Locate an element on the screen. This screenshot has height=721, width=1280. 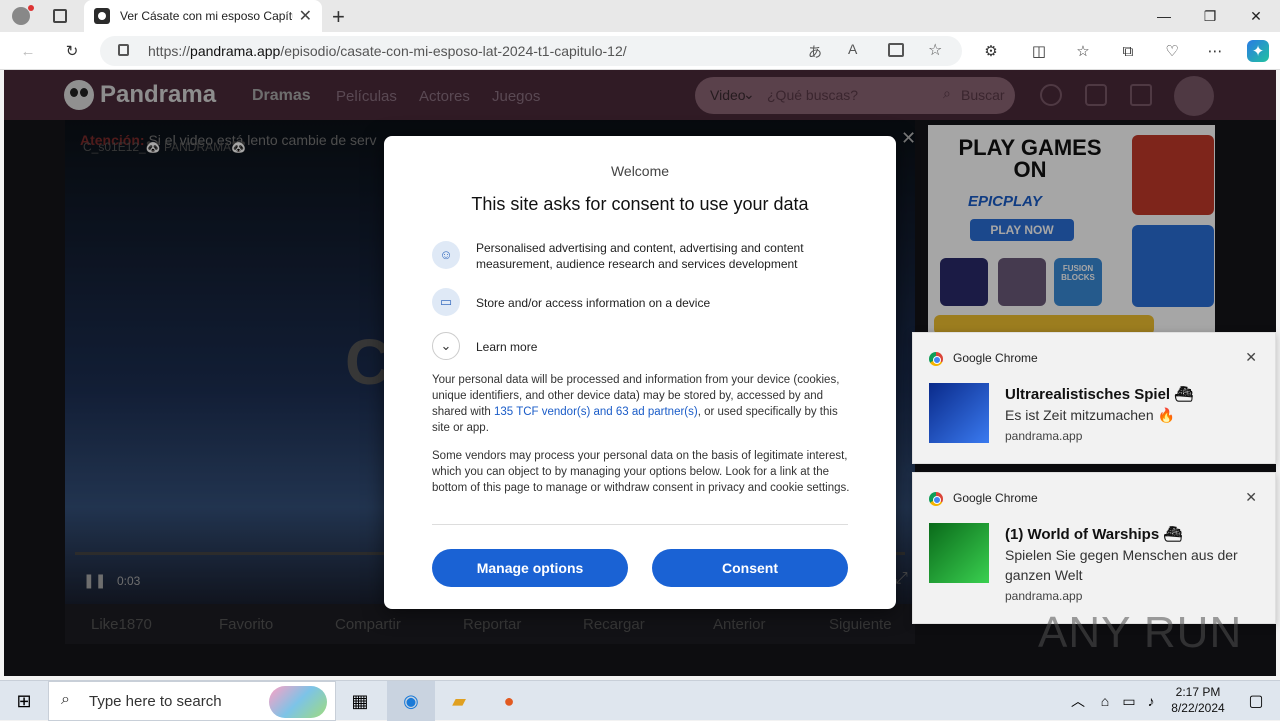
manage-options-button: Manage options is located at coordinates (530, 568).